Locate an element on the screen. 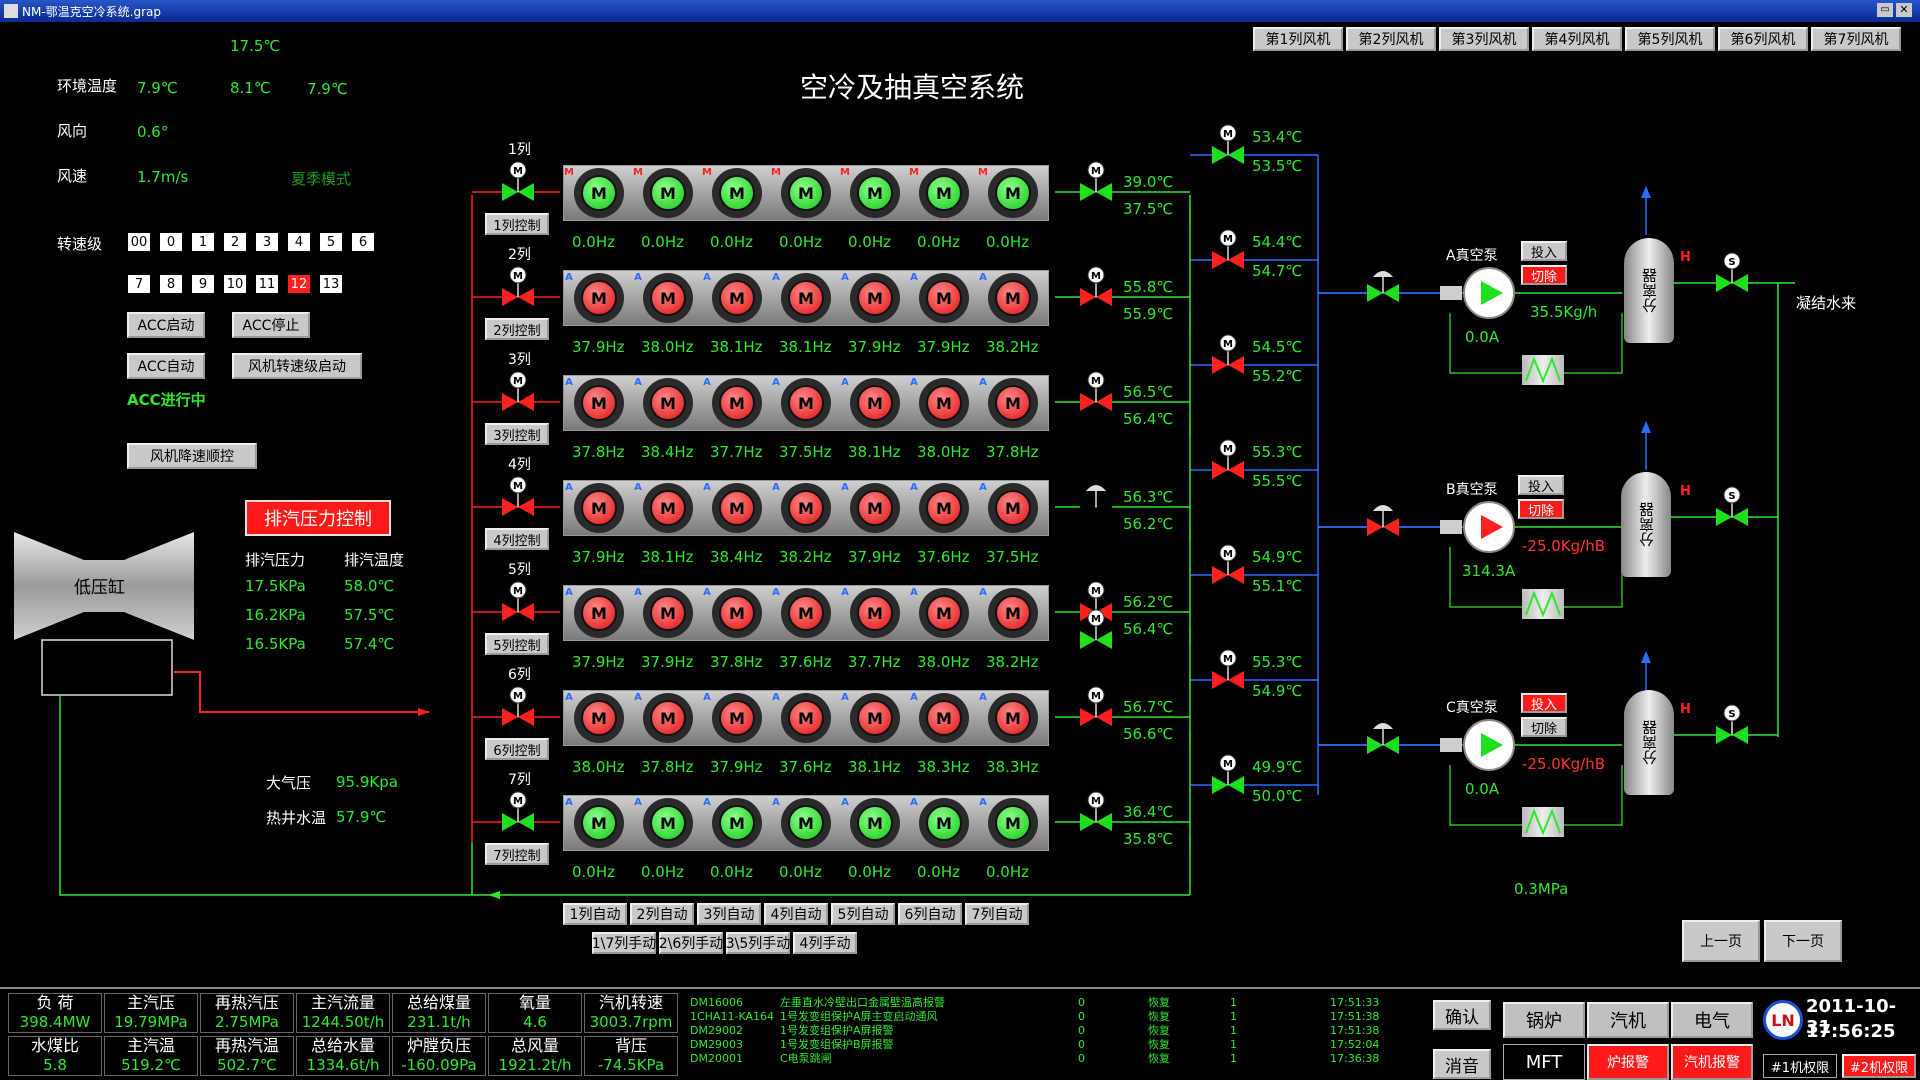  silence-button: 消音 is located at coordinates (1462, 1064).